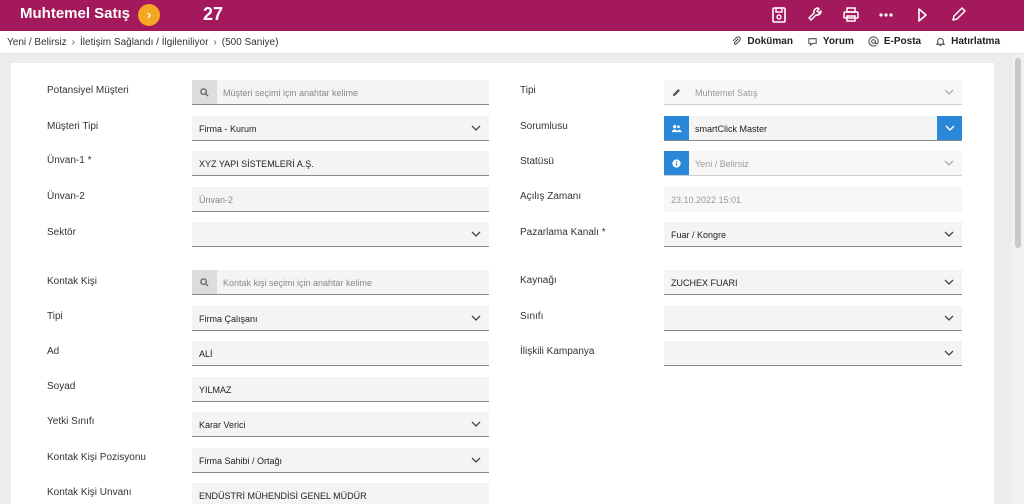  Describe the element at coordinates (851, 15) in the screenshot. I see `print-icon` at that location.